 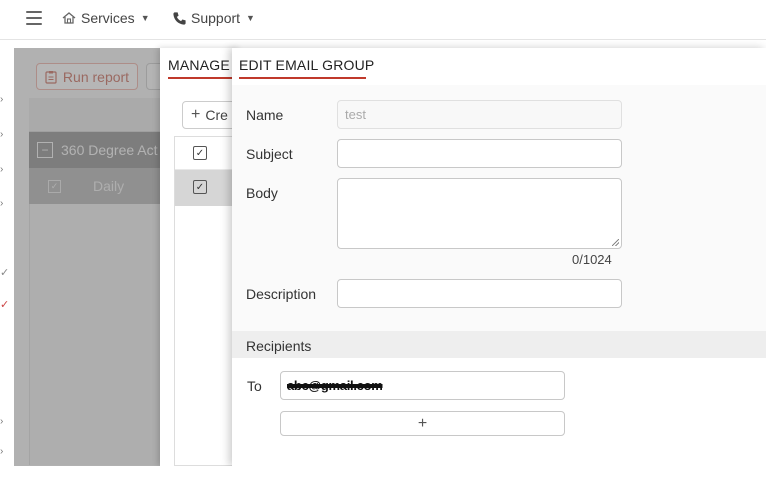 What do you see at coordinates (281, 294) in the screenshot?
I see `description-label: Description` at bounding box center [281, 294].